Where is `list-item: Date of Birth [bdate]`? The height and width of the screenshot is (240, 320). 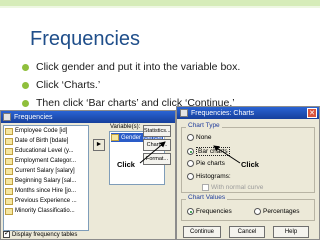 list-item: Date of Birth [bdate] is located at coordinates (46, 141).